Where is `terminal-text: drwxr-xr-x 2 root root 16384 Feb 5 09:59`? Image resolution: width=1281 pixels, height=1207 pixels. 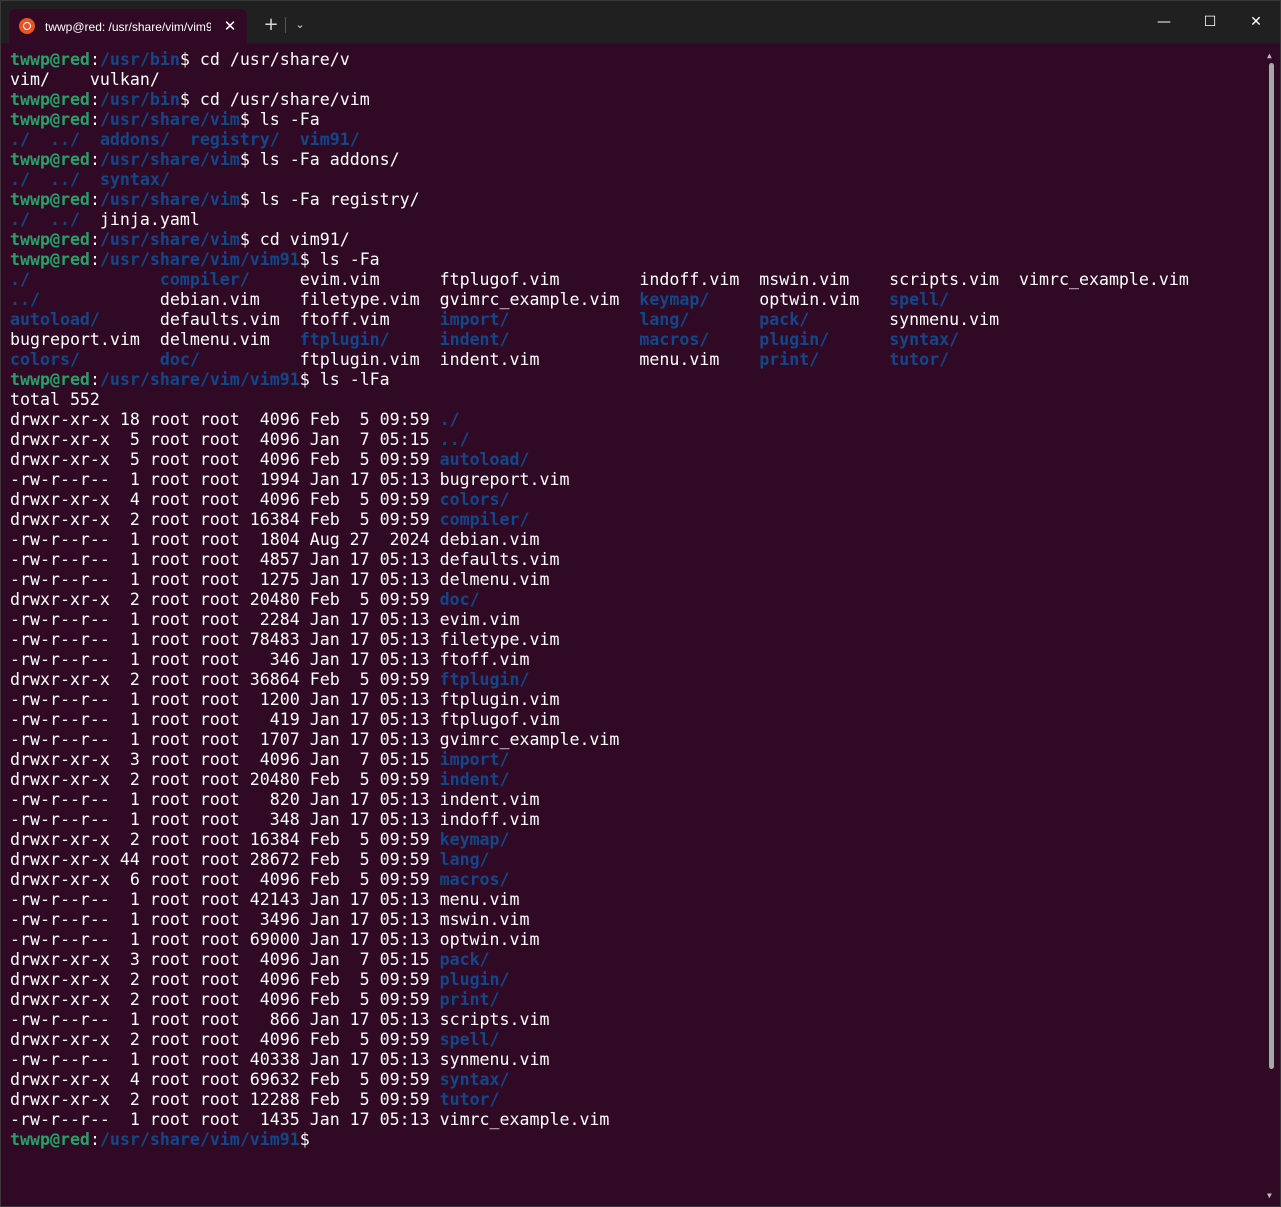
terminal-text: drwxr-xr-x 2 root root 16384 Feb 5 09:59 is located at coordinates (225, 519).